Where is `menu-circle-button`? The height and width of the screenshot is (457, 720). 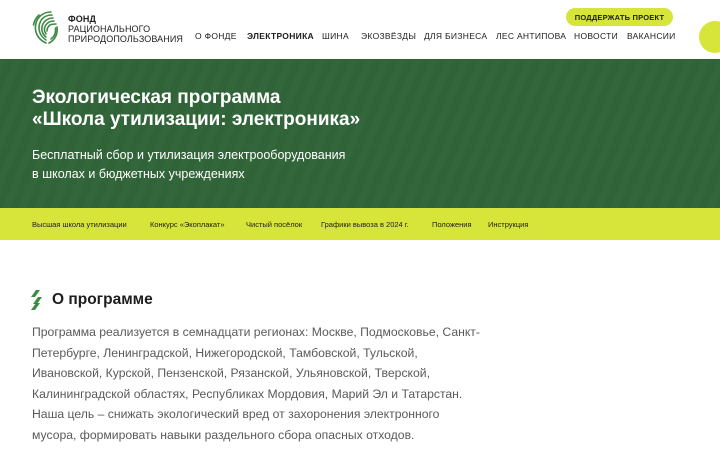
menu-circle-button is located at coordinates (709, 37).